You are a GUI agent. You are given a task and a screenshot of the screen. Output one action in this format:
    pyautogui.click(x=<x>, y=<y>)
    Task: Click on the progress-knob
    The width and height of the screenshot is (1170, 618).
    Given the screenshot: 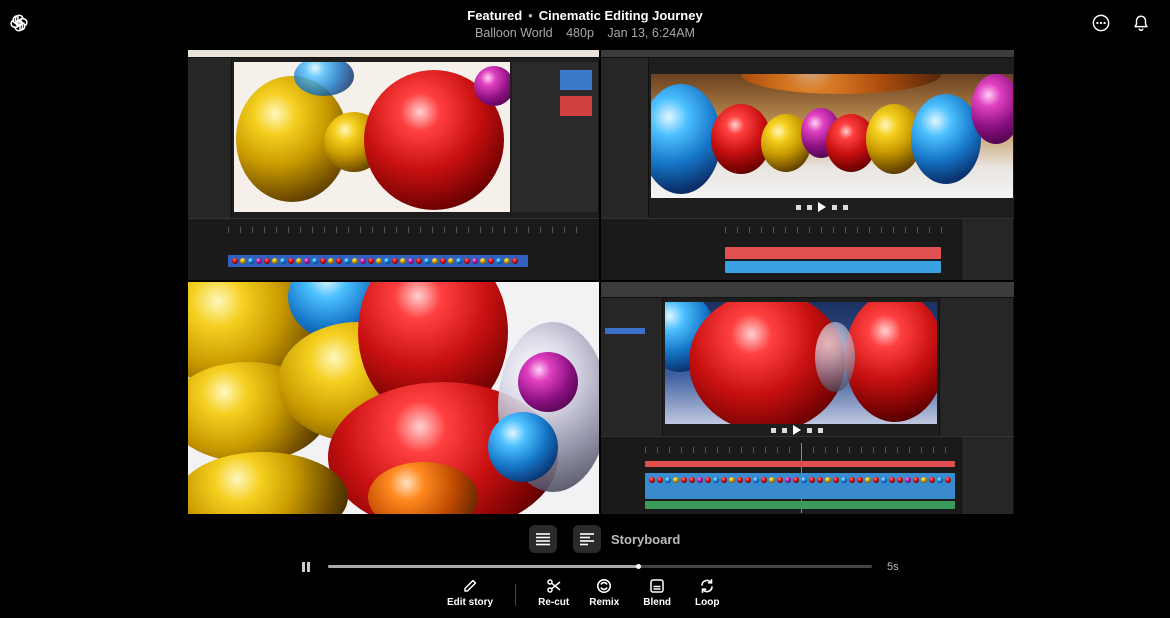 What is the action you would take?
    pyautogui.click(x=639, y=566)
    